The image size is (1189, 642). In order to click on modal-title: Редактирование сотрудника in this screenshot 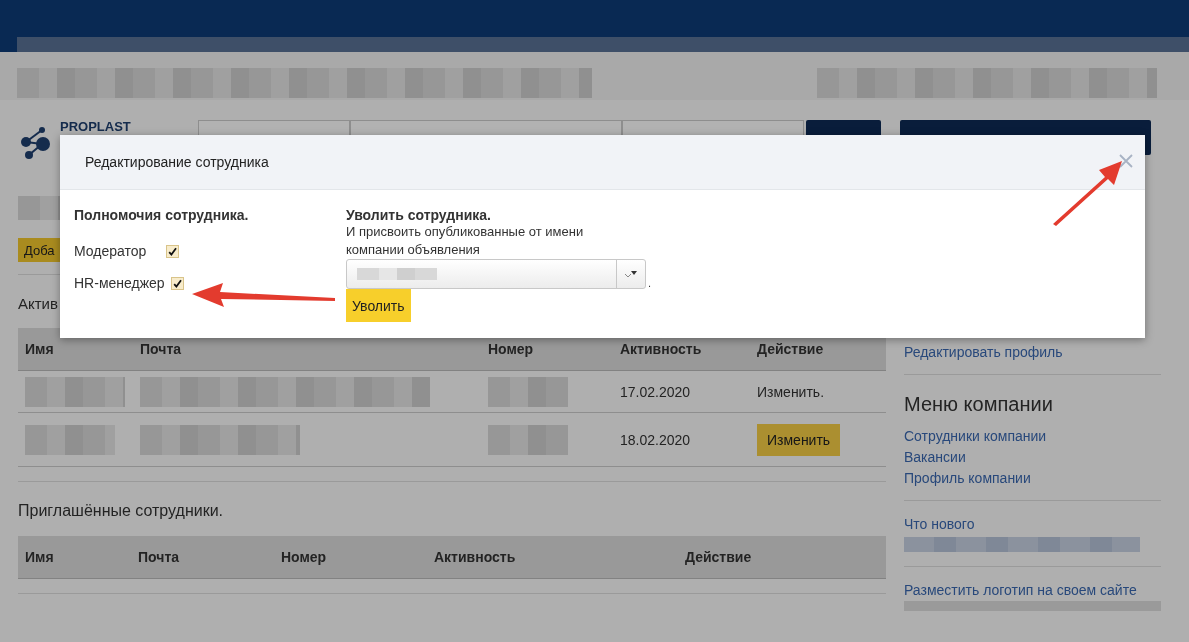, I will do `click(177, 162)`.